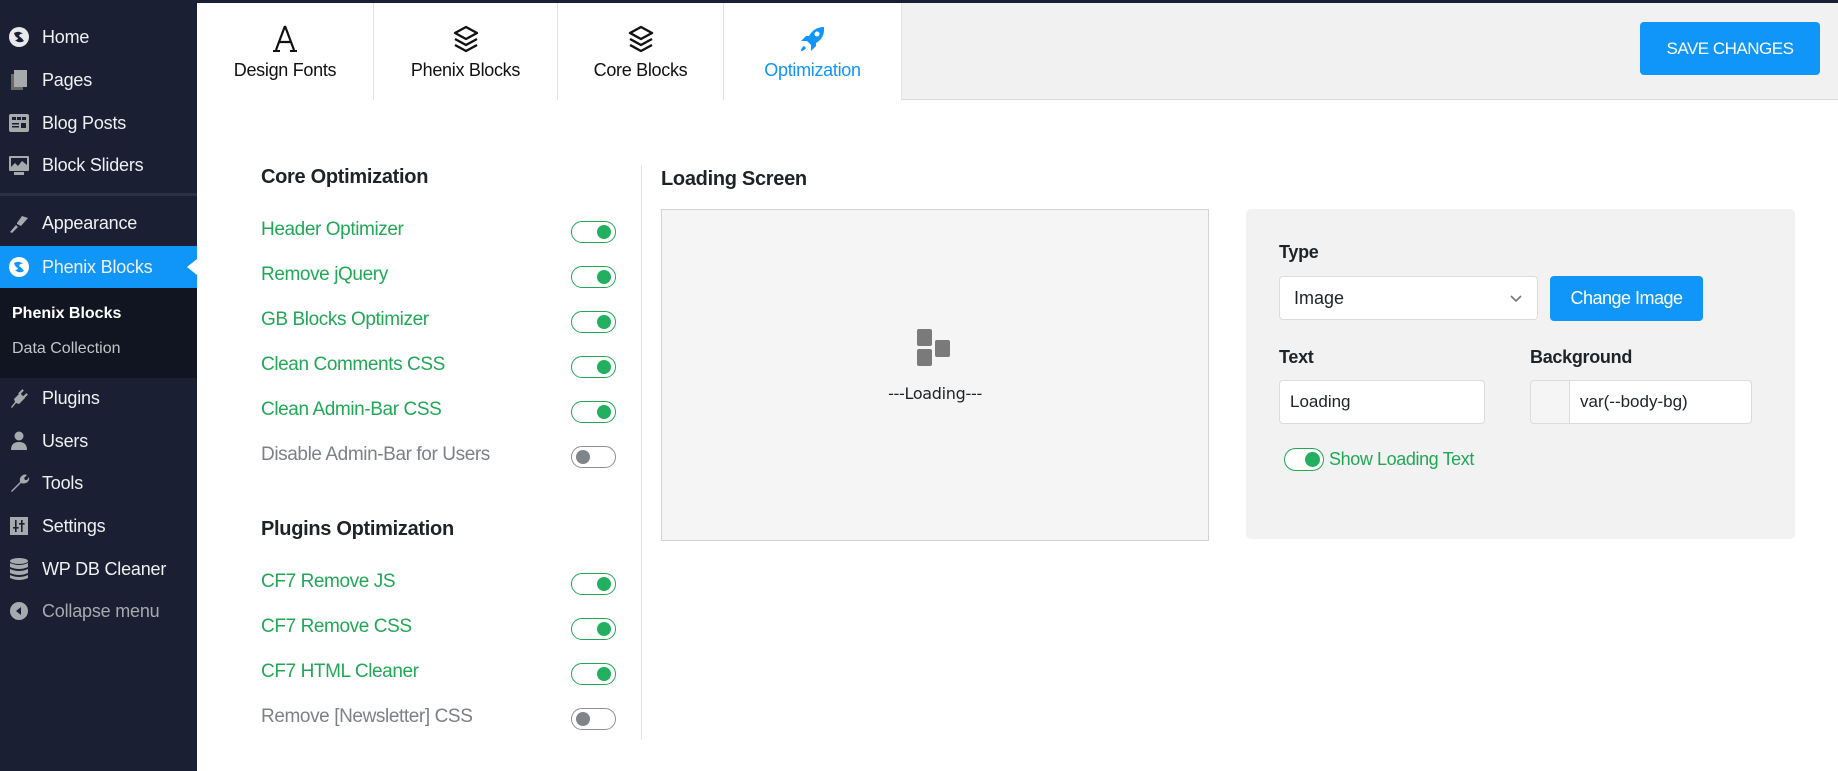 This screenshot has width=1838, height=771. I want to click on background-label: Background, so click(1581, 357).